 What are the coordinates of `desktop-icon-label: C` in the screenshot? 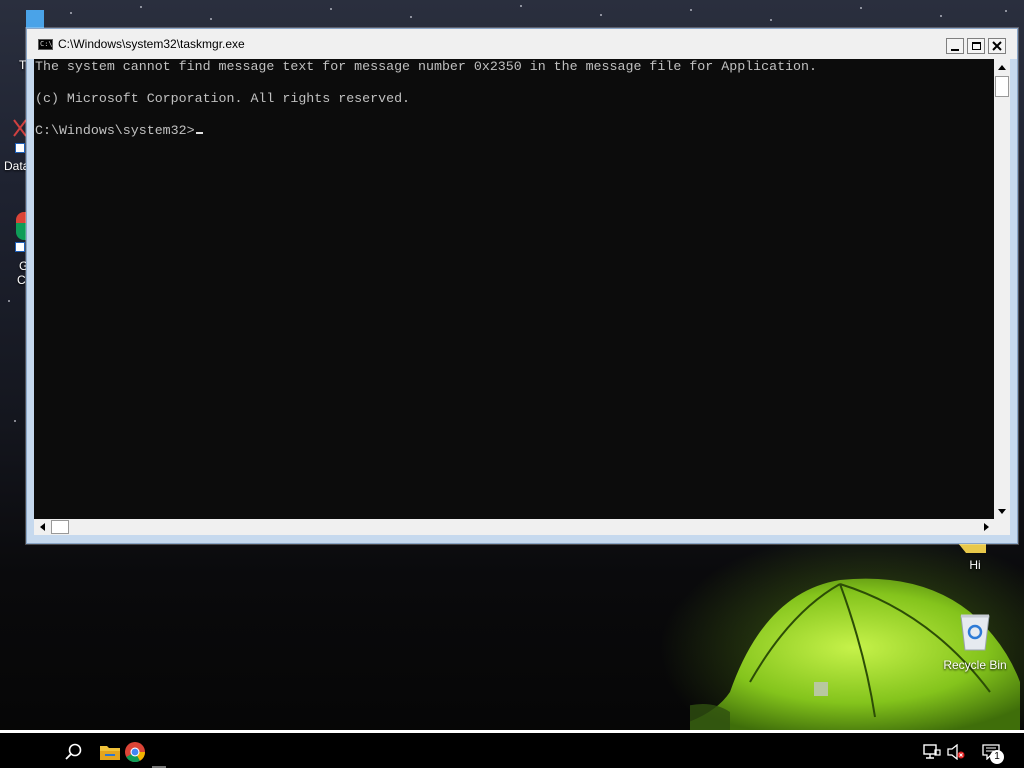 It's located at (21, 280).